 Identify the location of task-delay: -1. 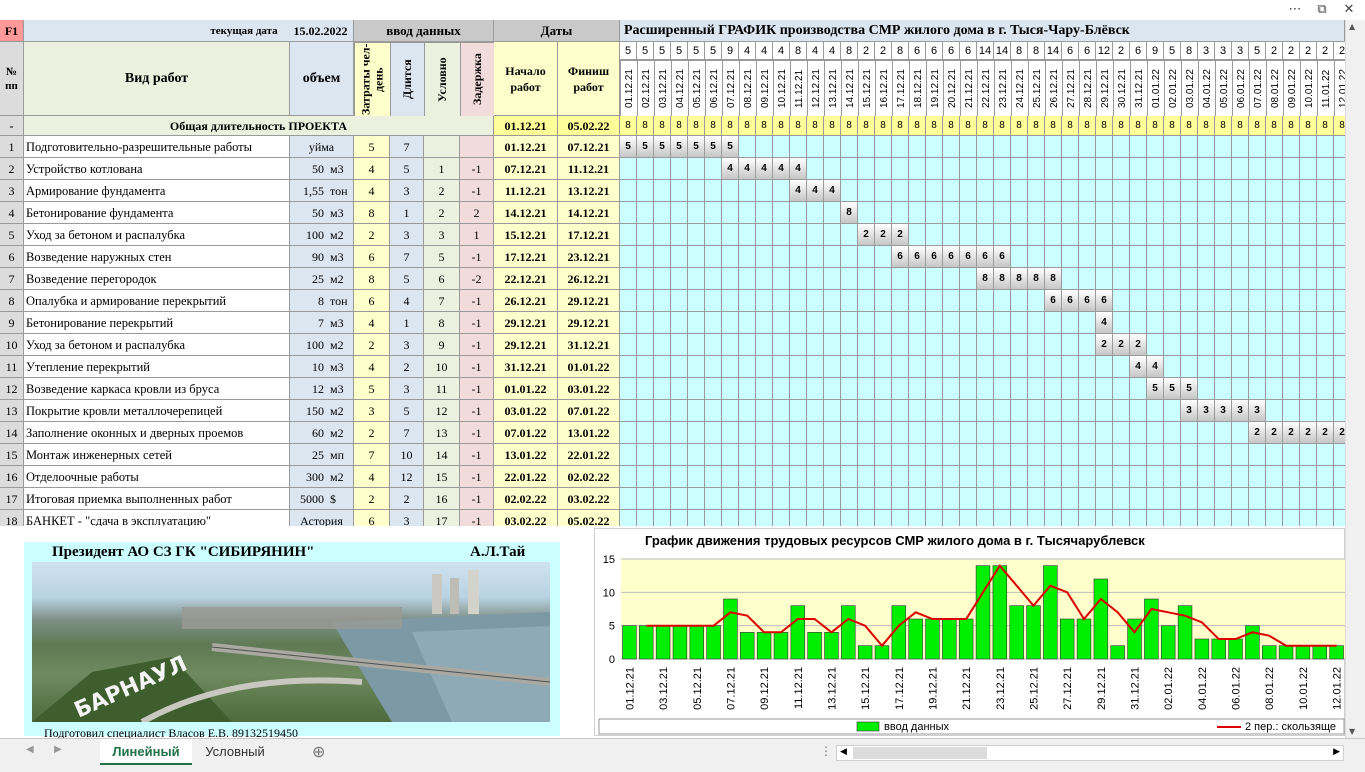
(477, 433).